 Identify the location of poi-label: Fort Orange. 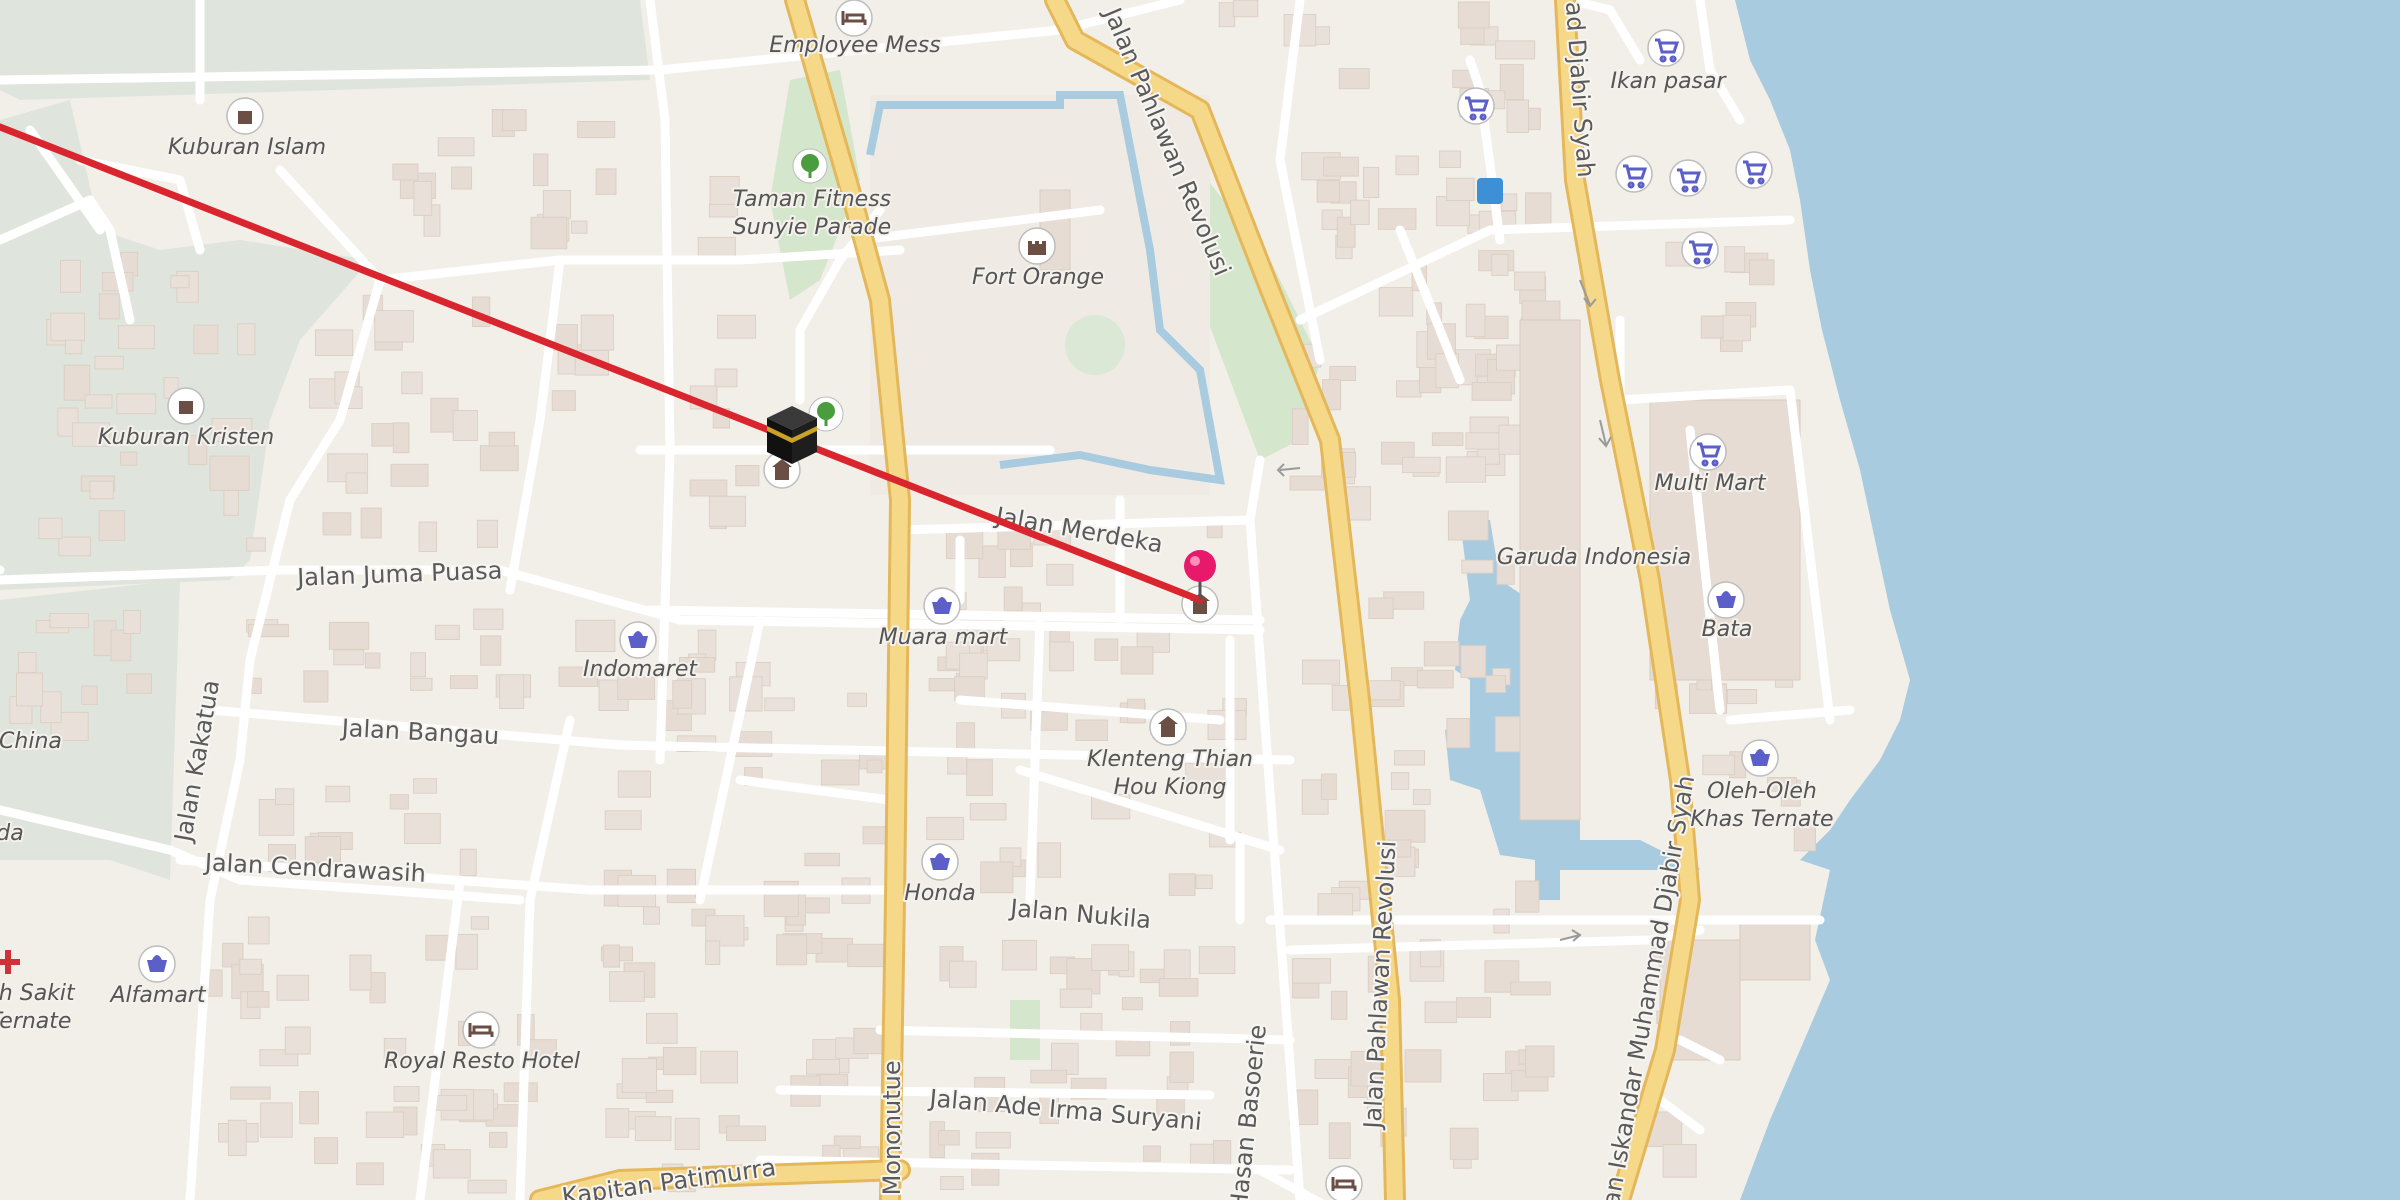
(1038, 277).